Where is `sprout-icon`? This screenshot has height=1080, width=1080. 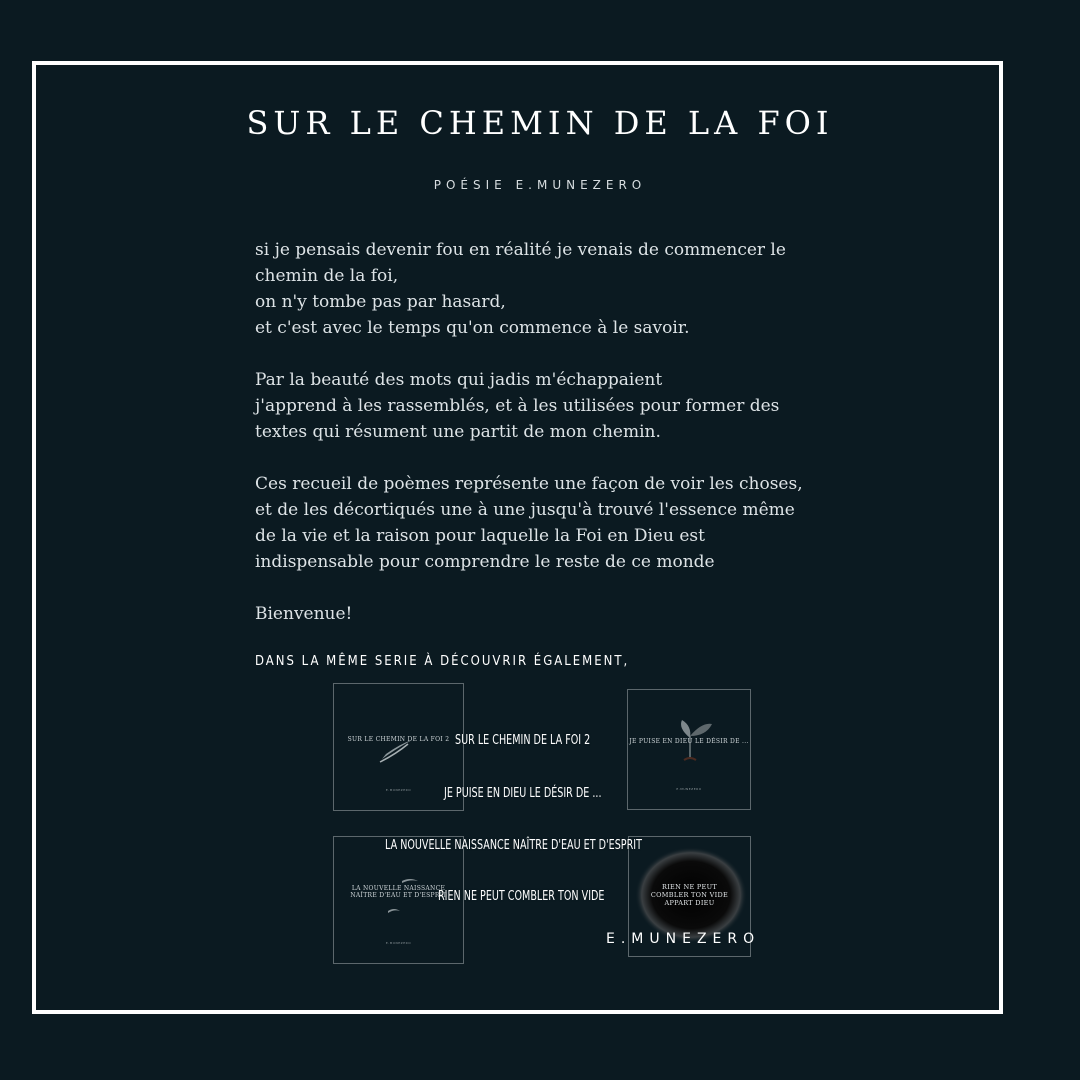
sprout-icon is located at coordinates (696, 740).